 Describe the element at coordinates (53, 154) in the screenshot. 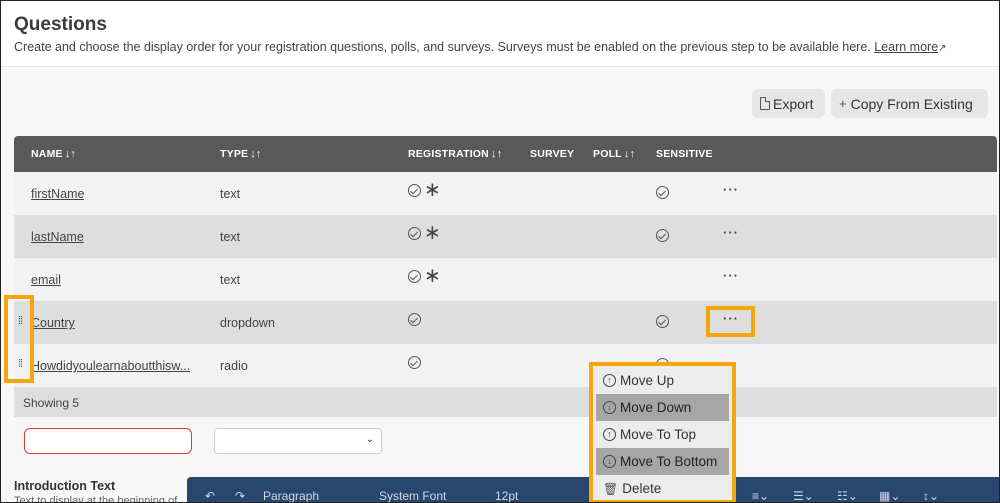

I see `column-name: NAME ↓↑` at that location.